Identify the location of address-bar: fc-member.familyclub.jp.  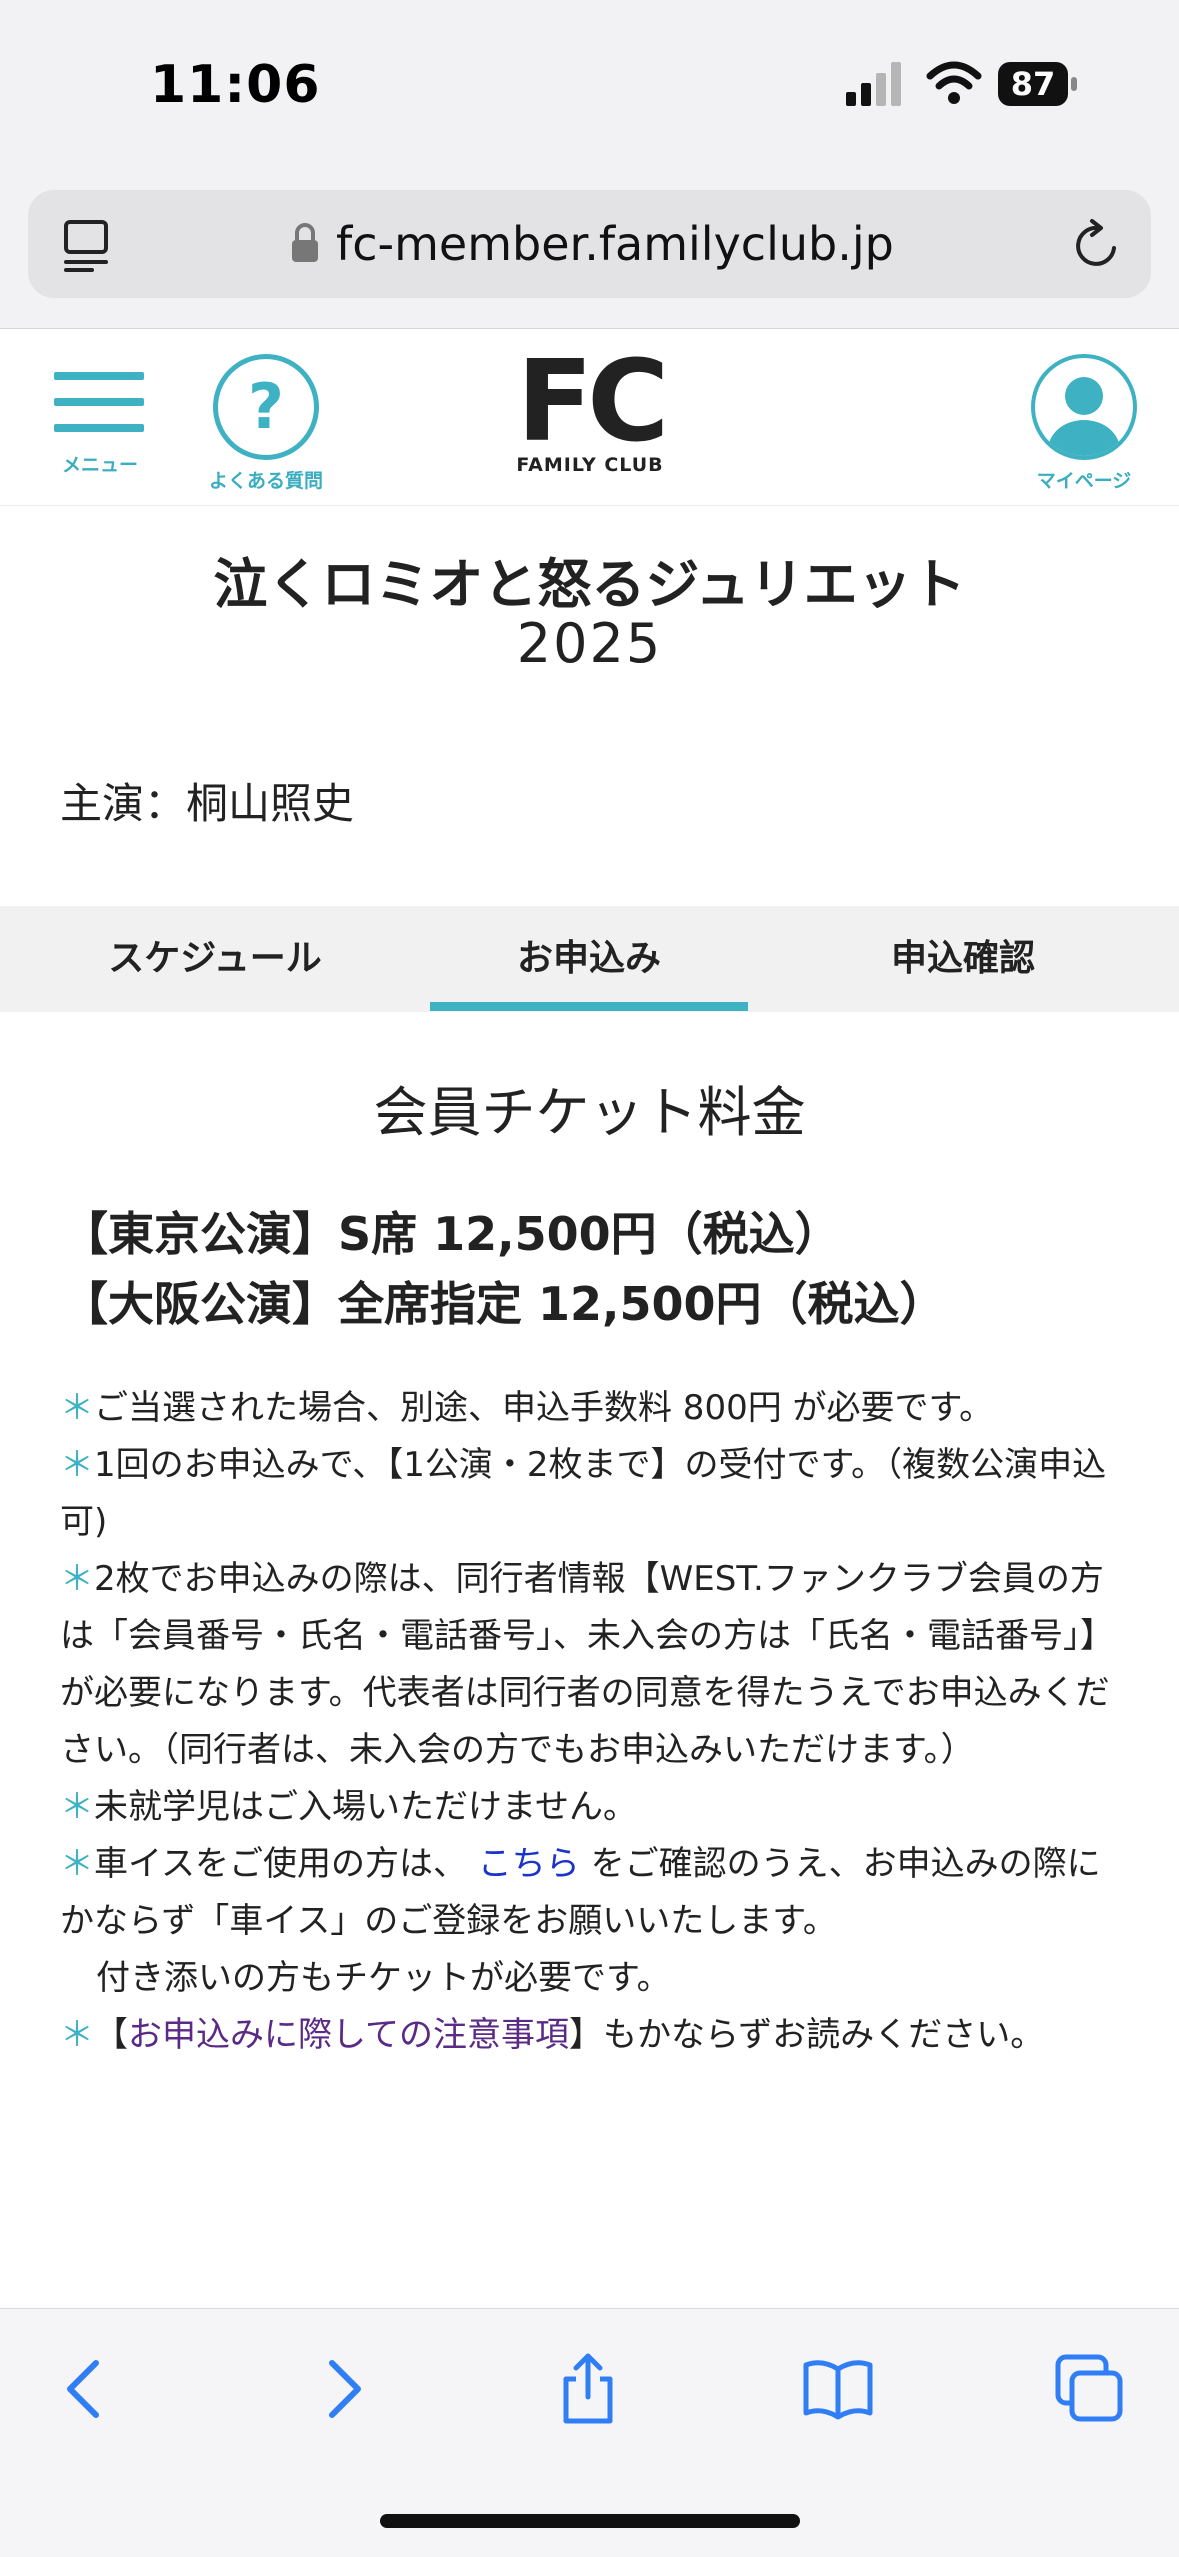
(589, 244).